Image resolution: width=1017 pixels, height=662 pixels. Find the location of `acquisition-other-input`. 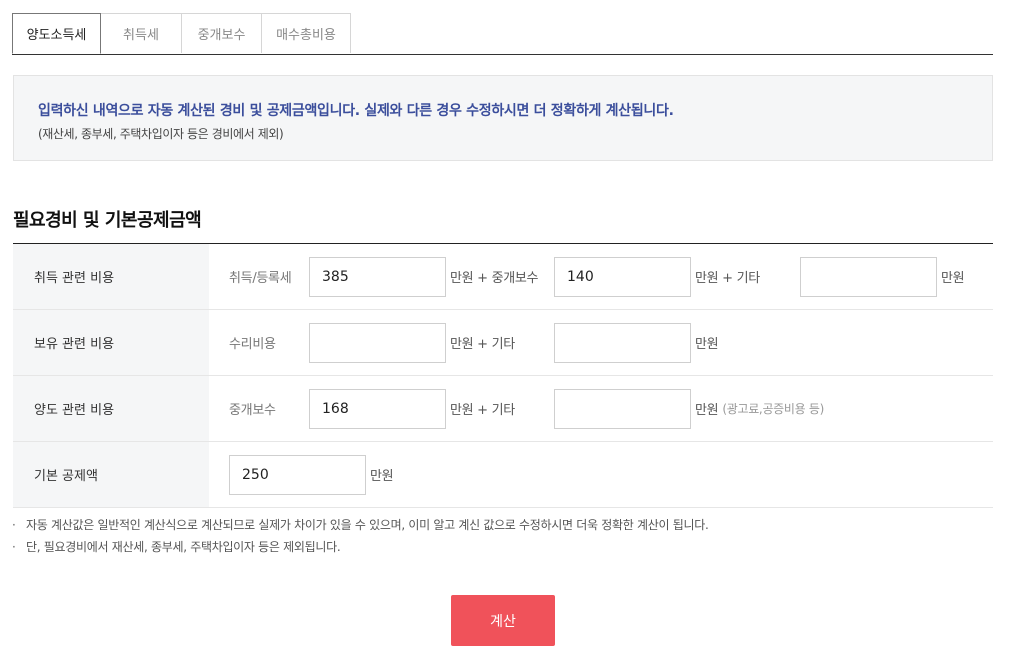

acquisition-other-input is located at coordinates (868, 277).